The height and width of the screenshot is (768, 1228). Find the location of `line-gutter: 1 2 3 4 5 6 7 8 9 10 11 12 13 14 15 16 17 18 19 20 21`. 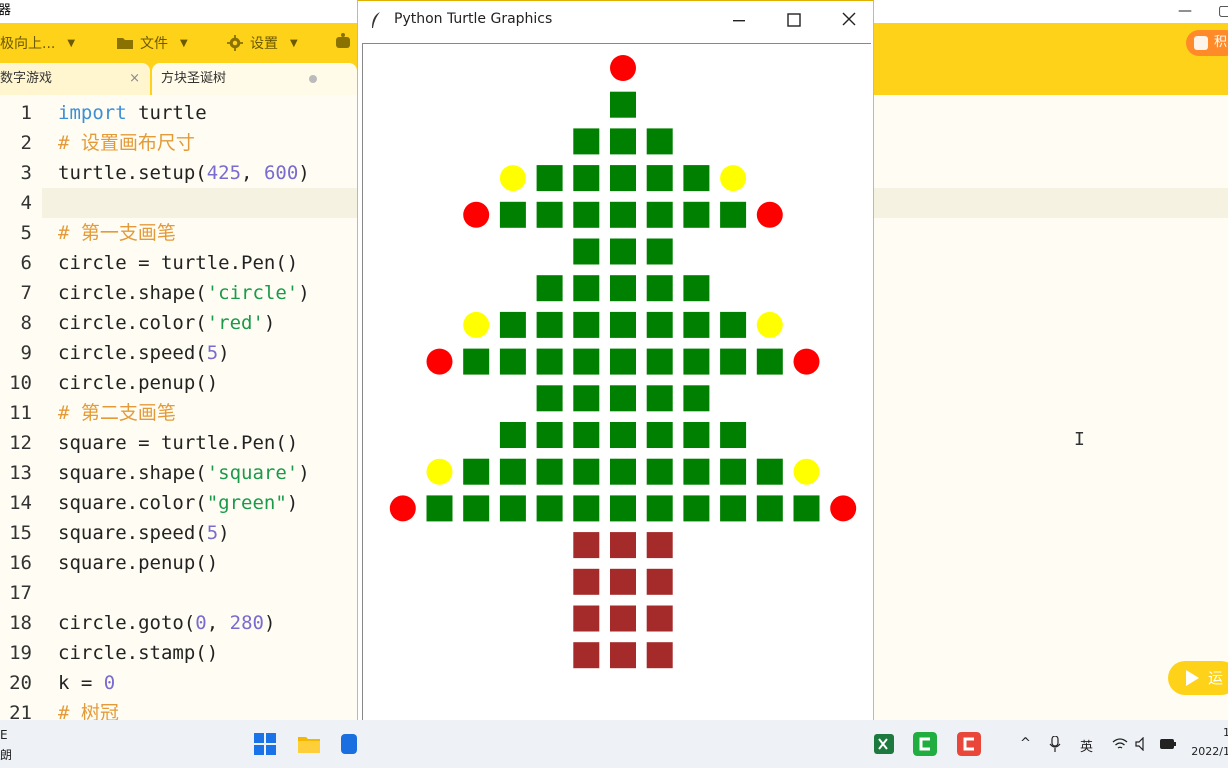

line-gutter: 1 2 3 4 5 6 7 8 9 10 11 12 13 14 15 16 17 18 19 20 21 is located at coordinates (21, 407).